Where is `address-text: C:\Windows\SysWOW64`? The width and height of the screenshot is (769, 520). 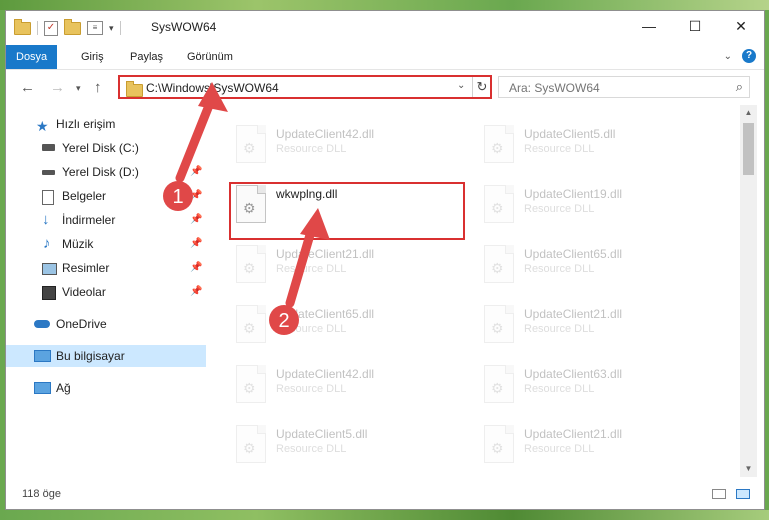
address-text: C:\Windows\SysWOW64 is located at coordinates (212, 88).